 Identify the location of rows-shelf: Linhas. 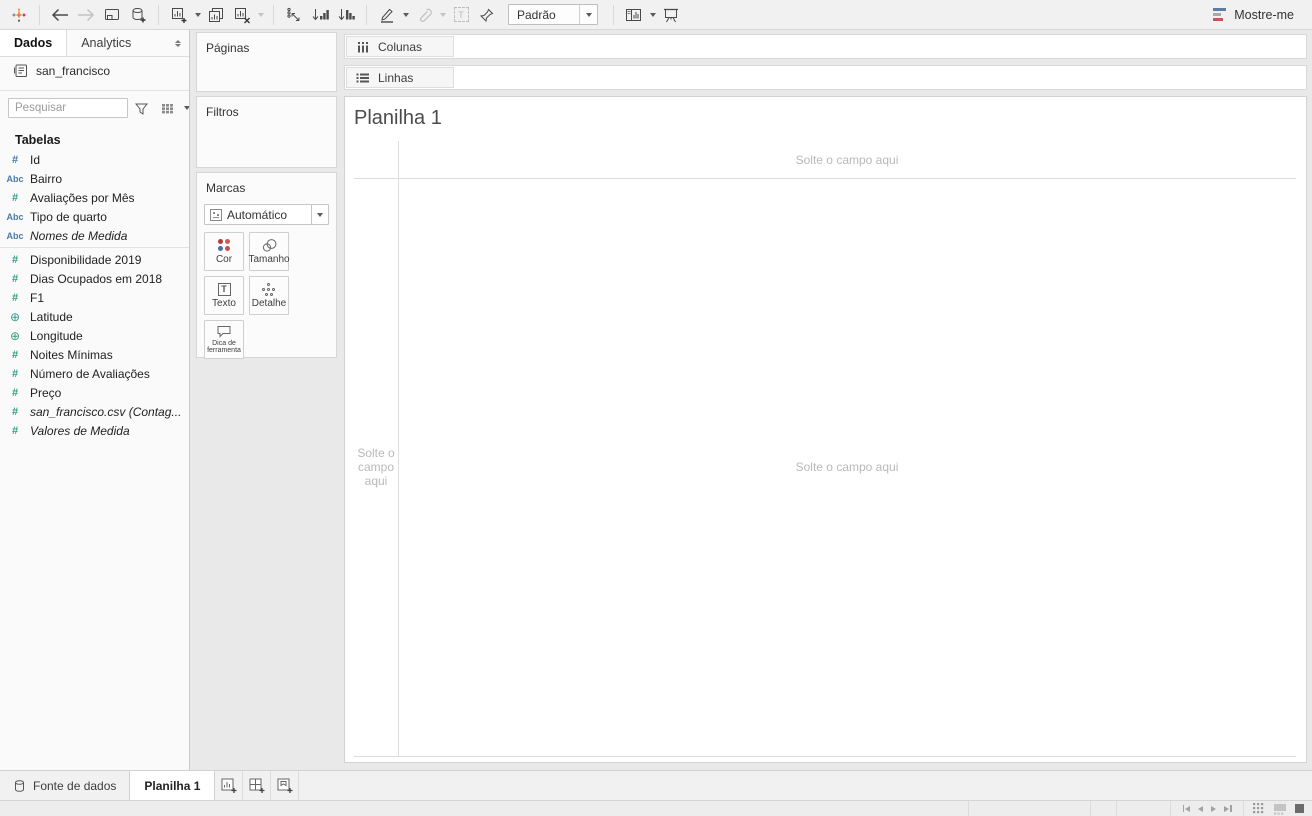
(825, 77).